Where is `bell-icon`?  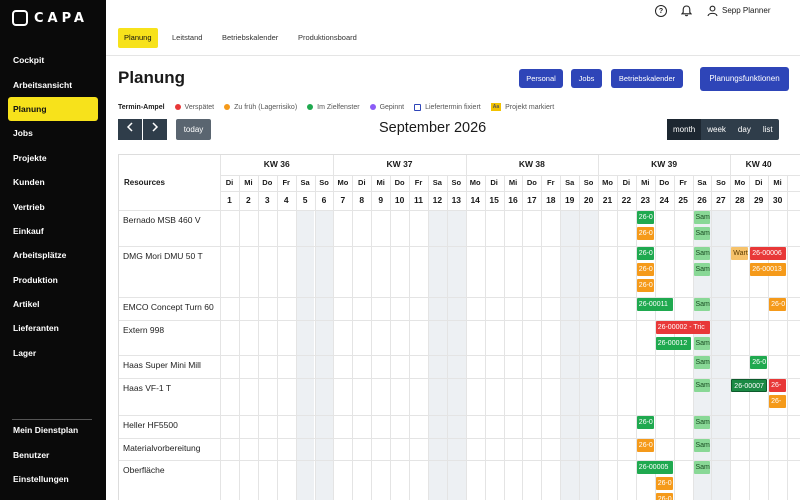
bell-icon is located at coordinates (686, 11).